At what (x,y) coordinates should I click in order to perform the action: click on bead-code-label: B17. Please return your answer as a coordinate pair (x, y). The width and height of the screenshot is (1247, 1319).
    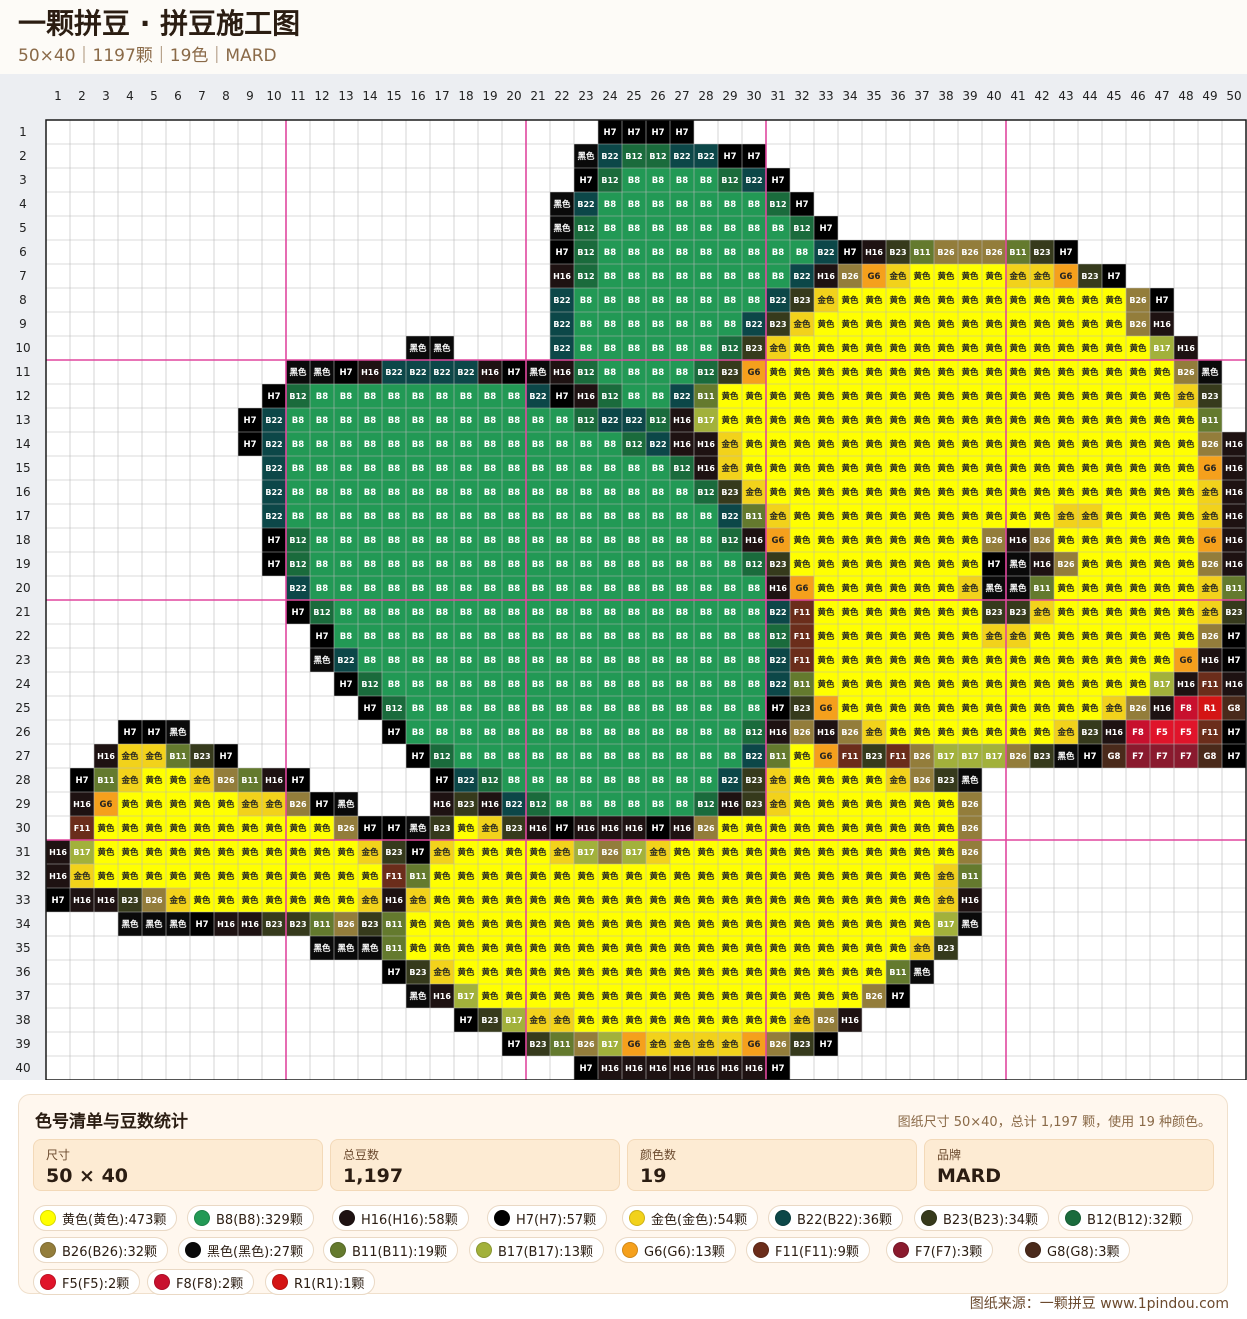
    Looking at the image, I should click on (1161, 348).